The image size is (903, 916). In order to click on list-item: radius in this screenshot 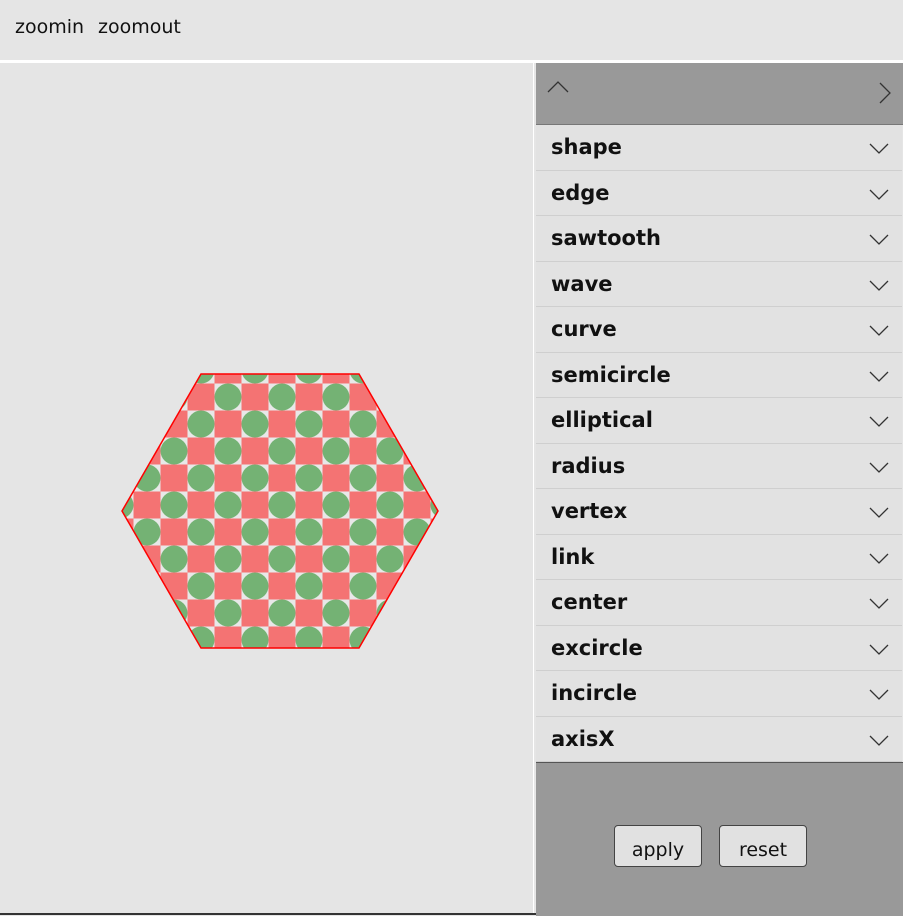, I will do `click(719, 466)`.